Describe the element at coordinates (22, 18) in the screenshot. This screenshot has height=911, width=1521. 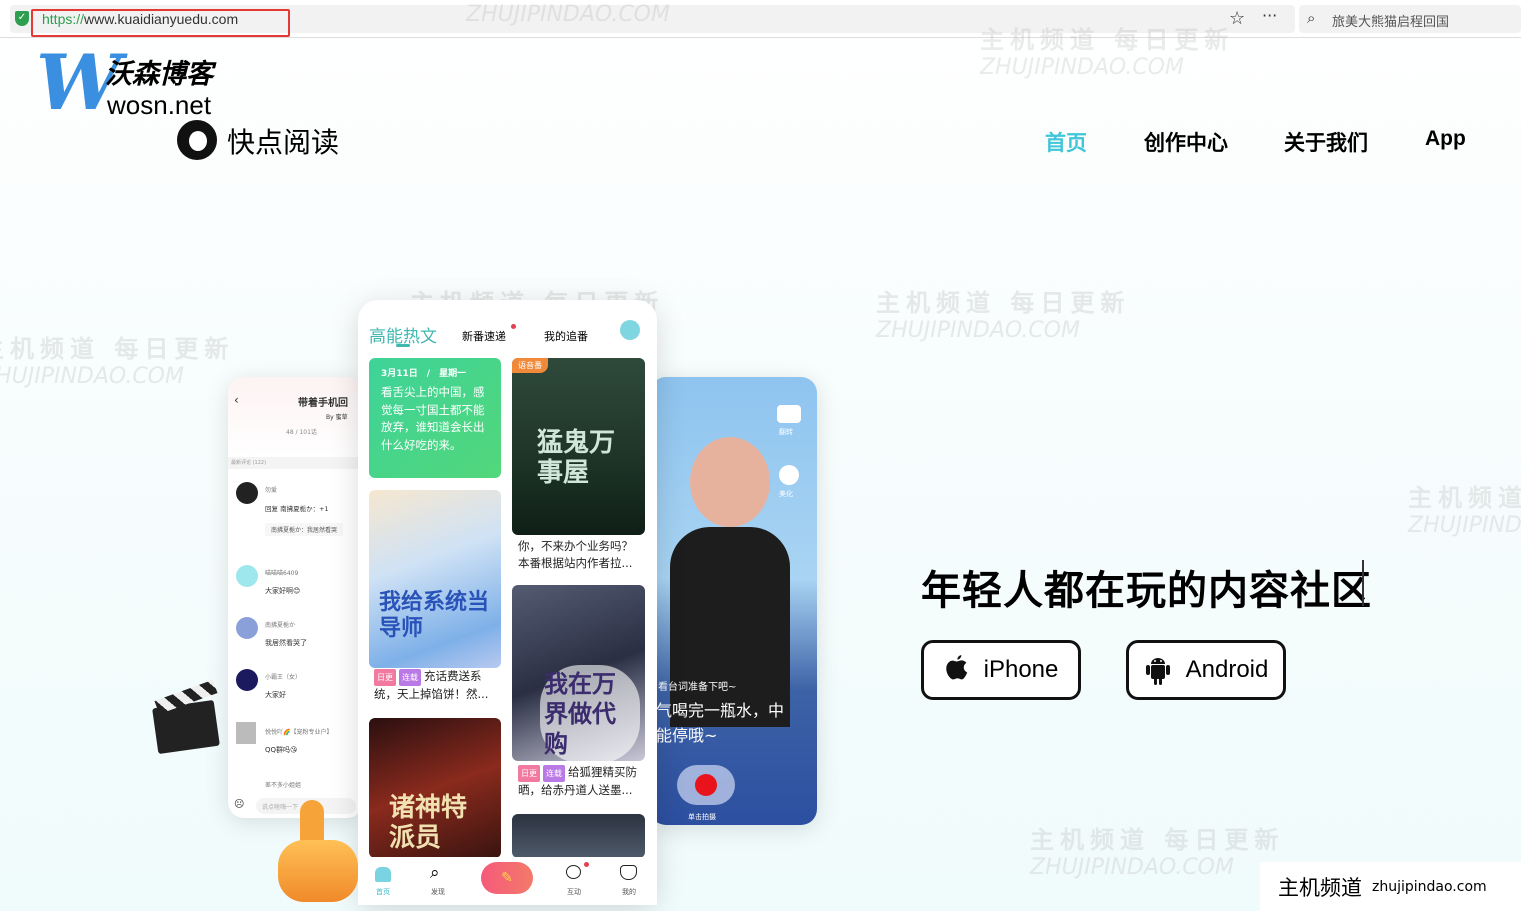
I see `secure-shield-icon: ✓` at that location.